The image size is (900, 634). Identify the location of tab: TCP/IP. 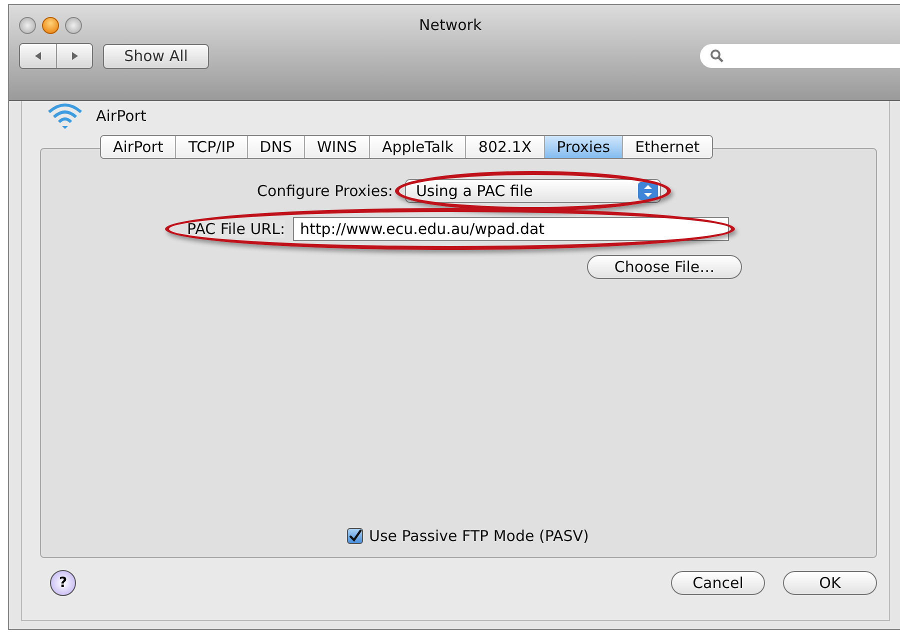
(212, 147).